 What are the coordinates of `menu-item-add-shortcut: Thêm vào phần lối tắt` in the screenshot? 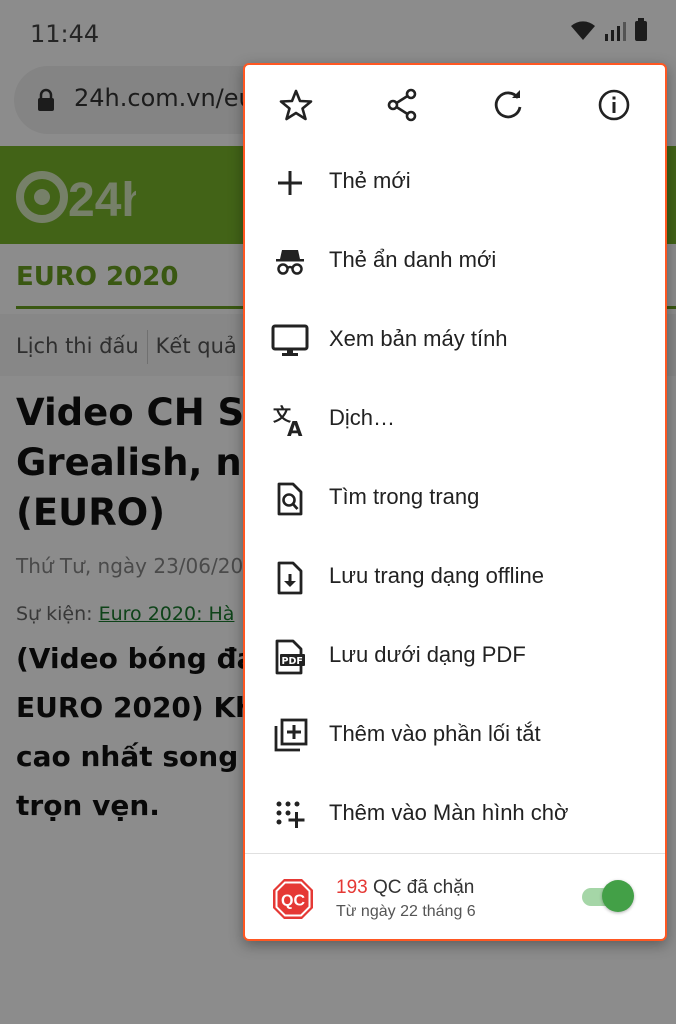 It's located at (455, 736).